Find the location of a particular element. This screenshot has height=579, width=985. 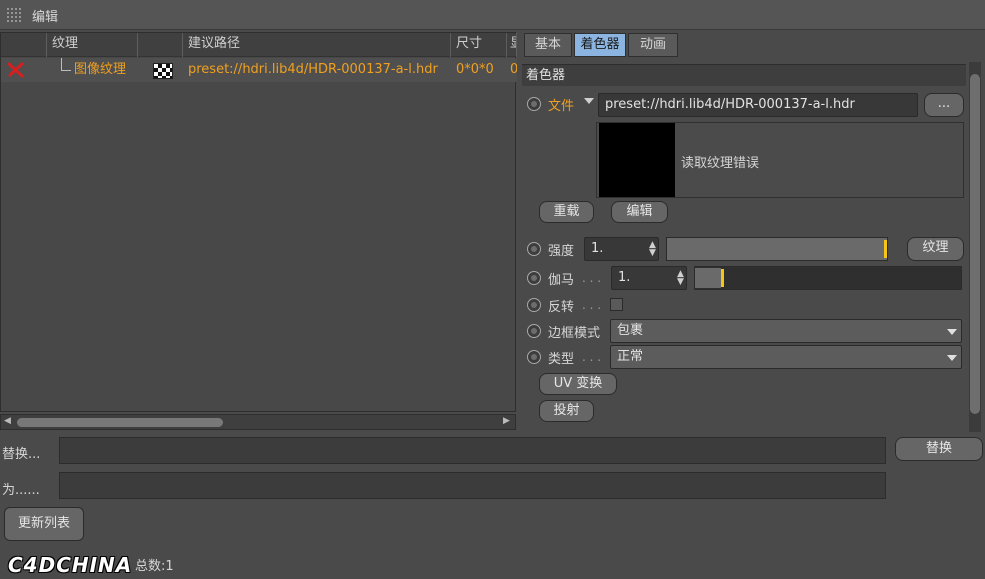

texture-preview: 读取纹理错误 is located at coordinates (780, 160).